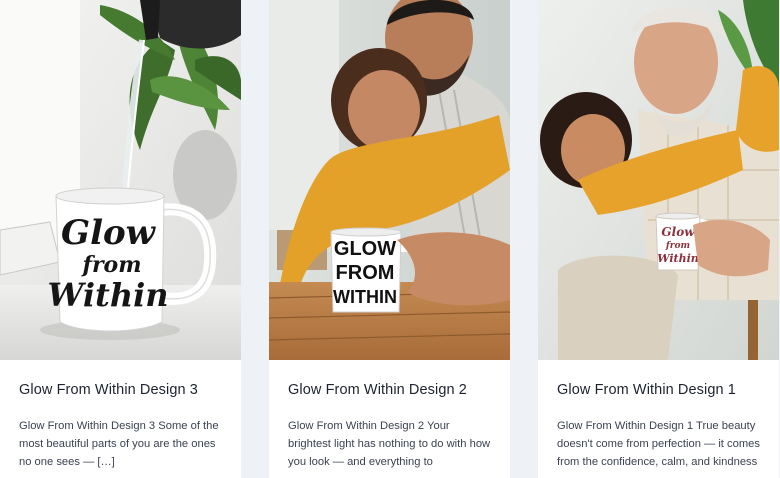 The image size is (780, 478). What do you see at coordinates (365, 249) in the screenshot?
I see `mug-print-line: GLOW` at bounding box center [365, 249].